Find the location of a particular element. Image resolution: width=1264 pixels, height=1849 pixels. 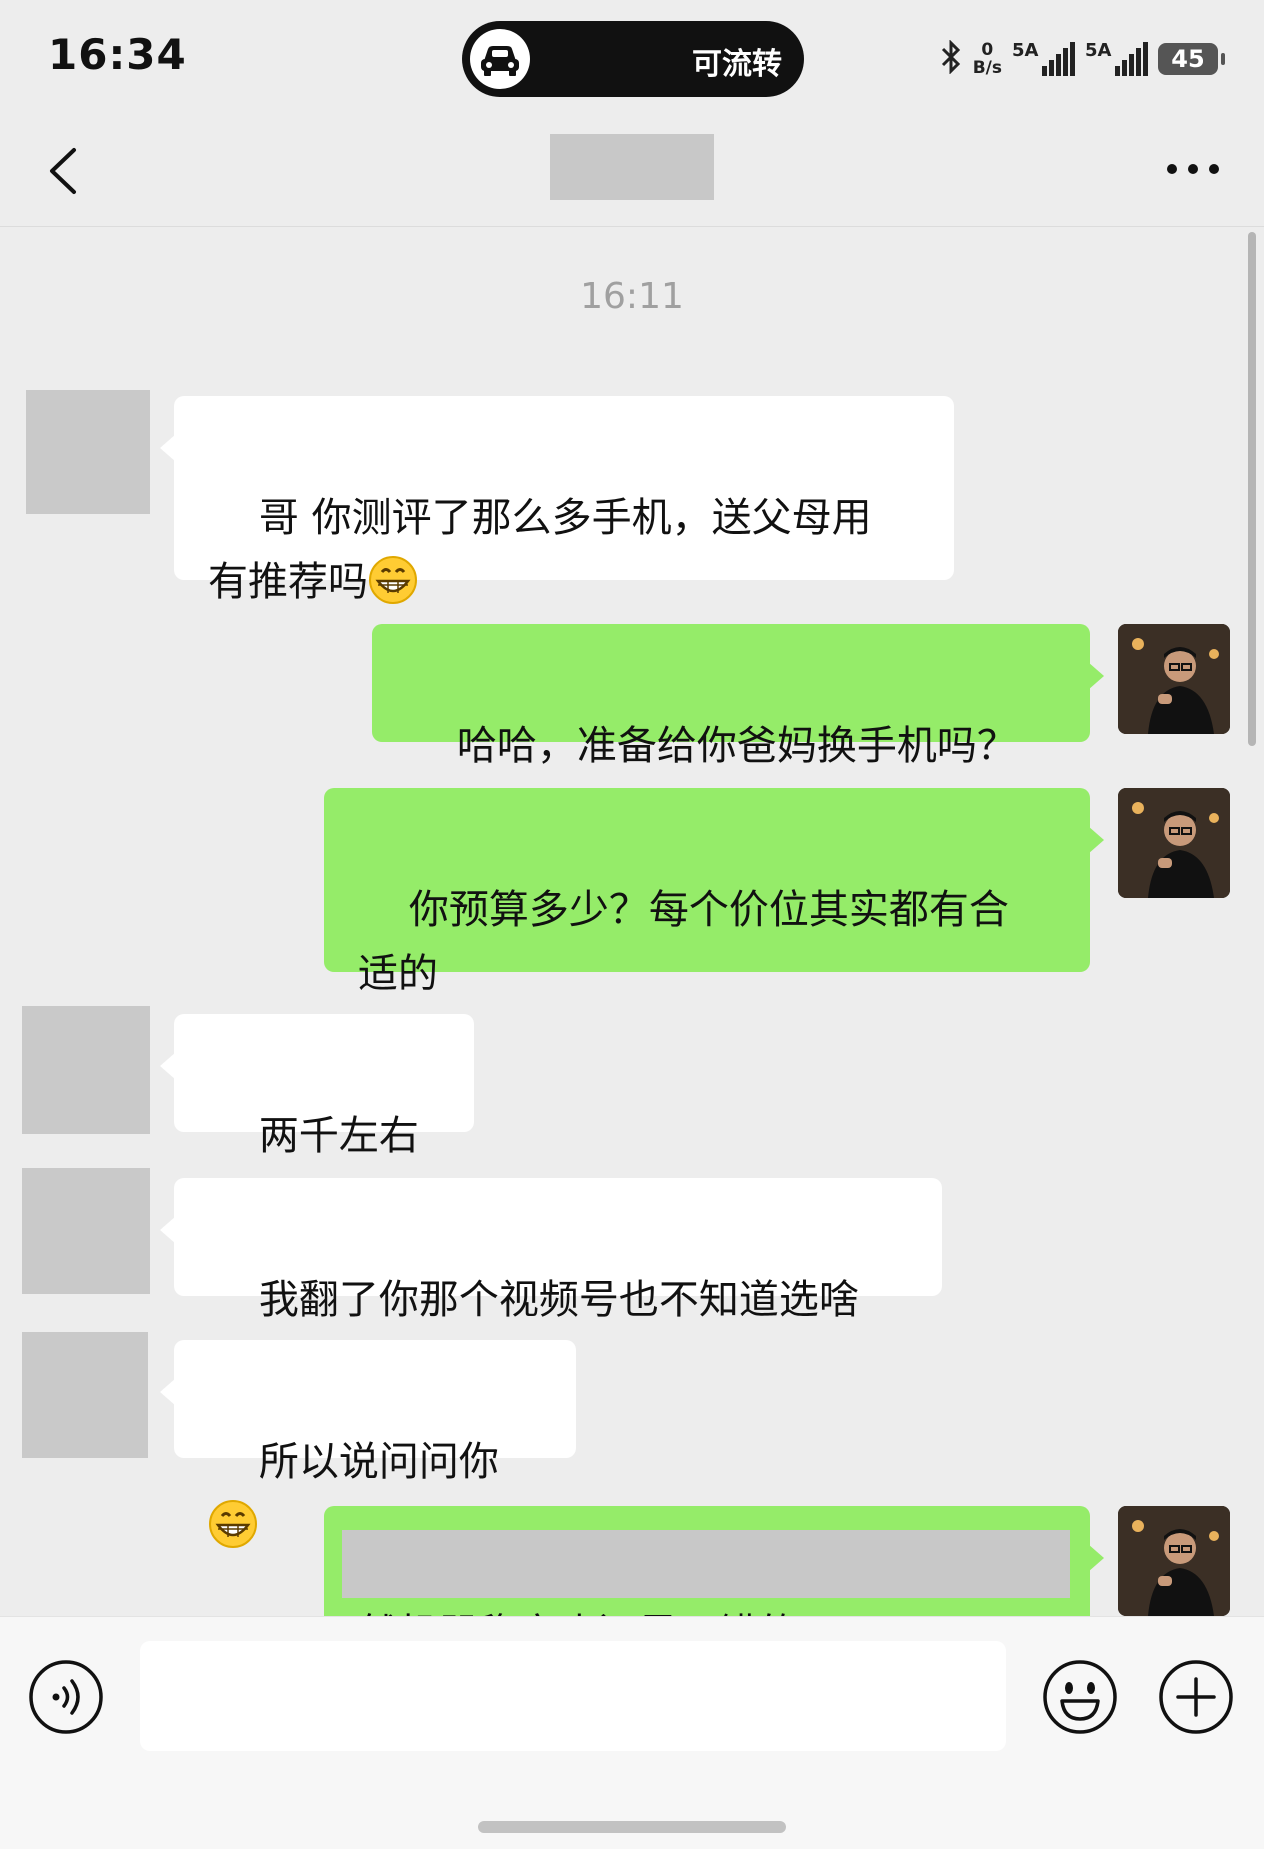

message-text: 适的 is located at coordinates (398, 974).